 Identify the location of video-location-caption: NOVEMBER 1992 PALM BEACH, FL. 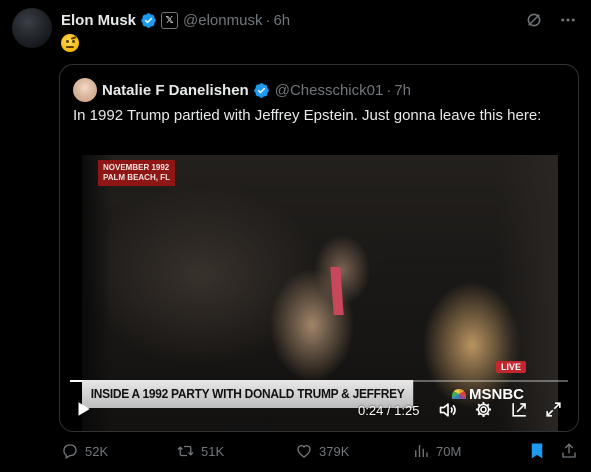
(136, 173).